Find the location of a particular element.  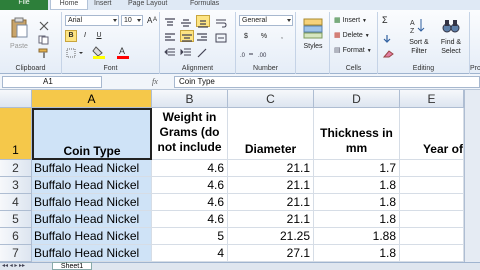

font-size-dropdown: 10 is located at coordinates (132, 20).